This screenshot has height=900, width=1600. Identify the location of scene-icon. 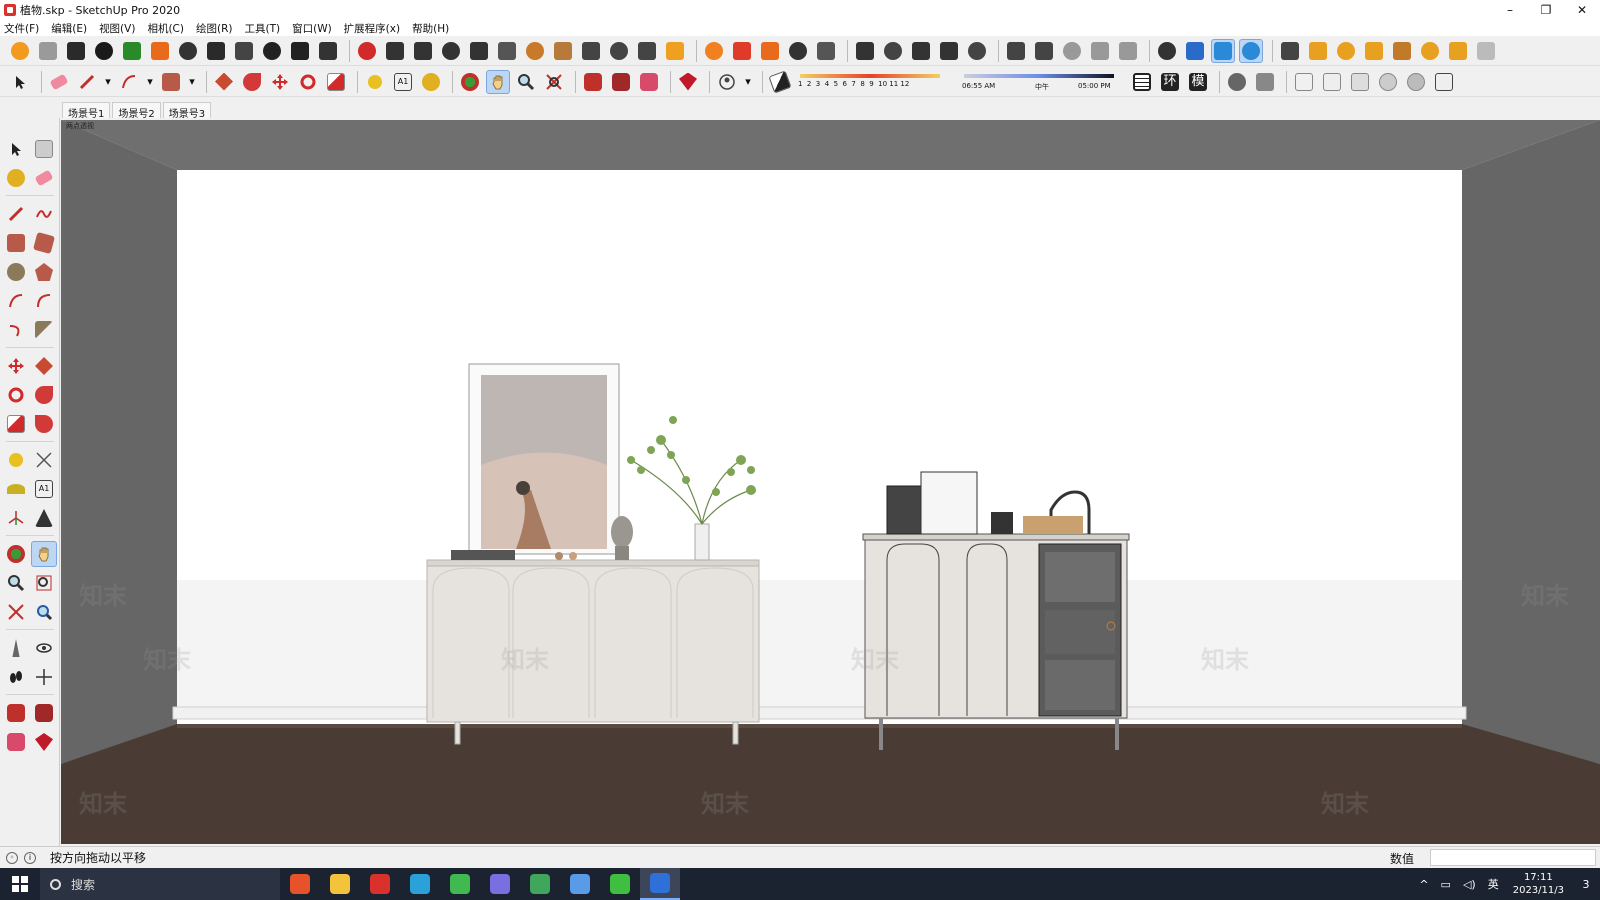
(1290, 51).